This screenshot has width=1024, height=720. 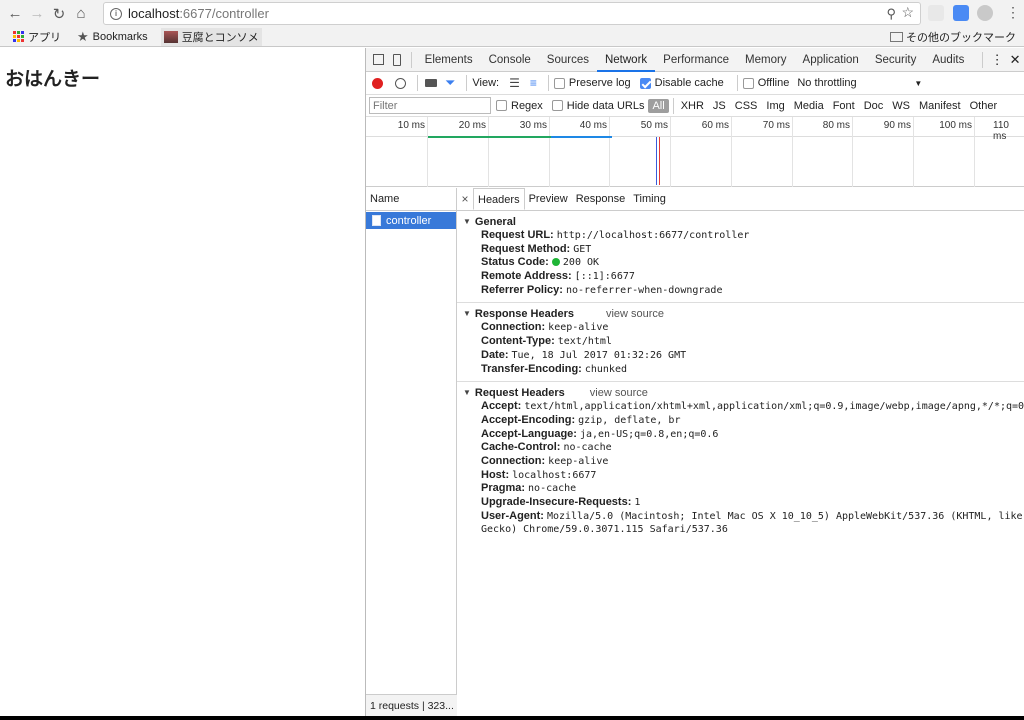 I want to click on tab-preview: Preview, so click(x=548, y=199).